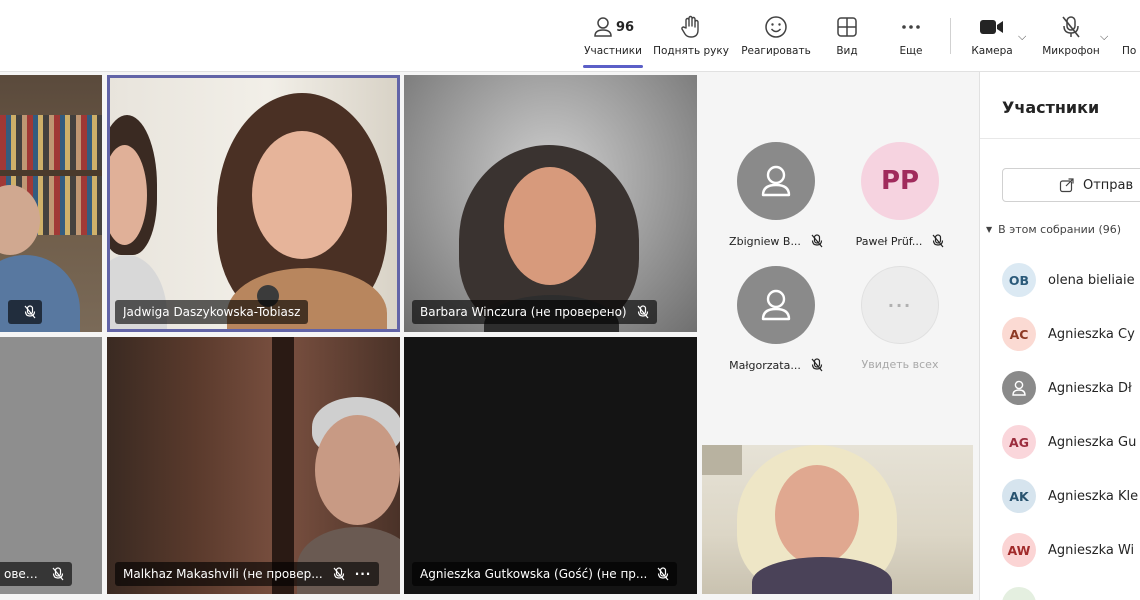 This screenshot has height=600, width=1140. I want to click on participant-name: Agnieszka Kle, so click(1093, 496).